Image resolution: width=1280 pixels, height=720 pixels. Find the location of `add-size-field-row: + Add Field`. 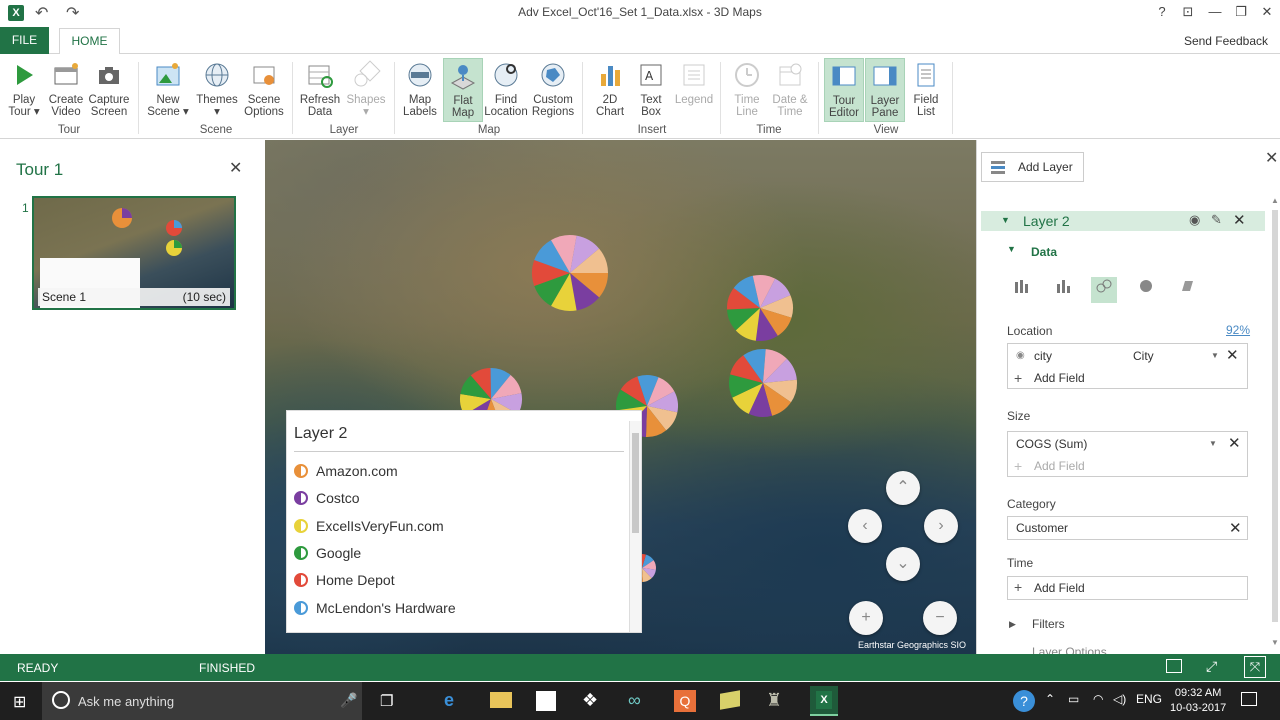

add-size-field-row: + Add Field is located at coordinates (1127, 466).